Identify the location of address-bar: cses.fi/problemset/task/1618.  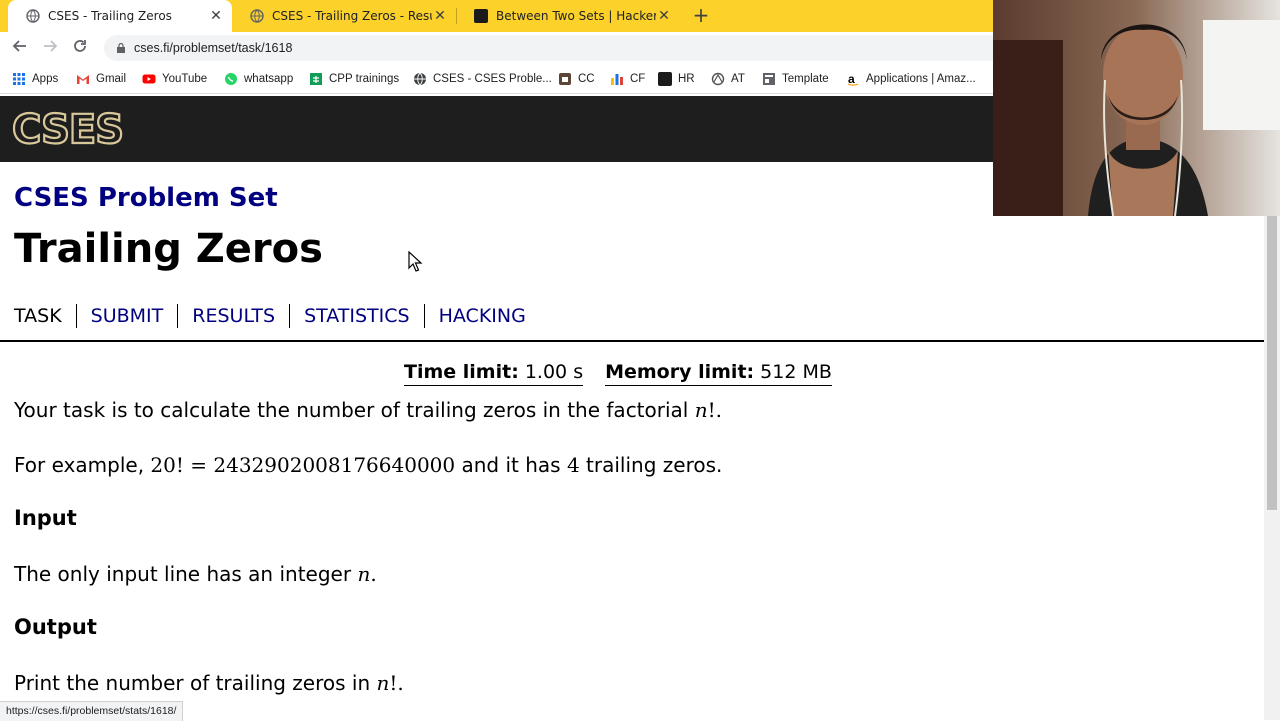
(554, 48).